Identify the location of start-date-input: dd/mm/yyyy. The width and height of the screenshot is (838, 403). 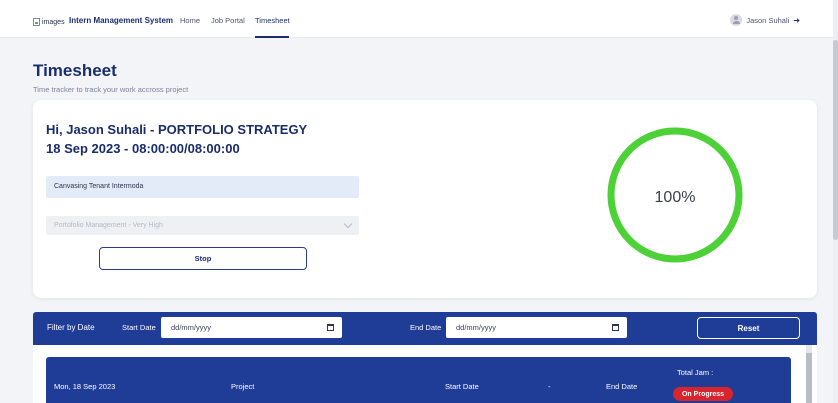
(251, 327).